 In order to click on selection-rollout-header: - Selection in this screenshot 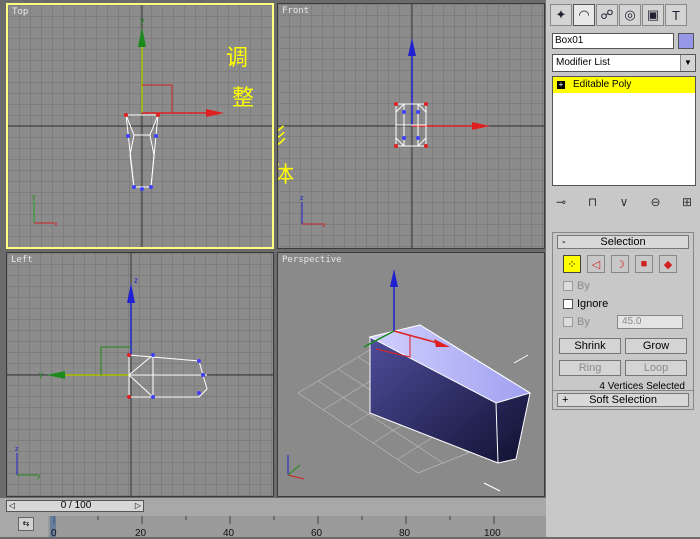, I will do `click(623, 242)`.